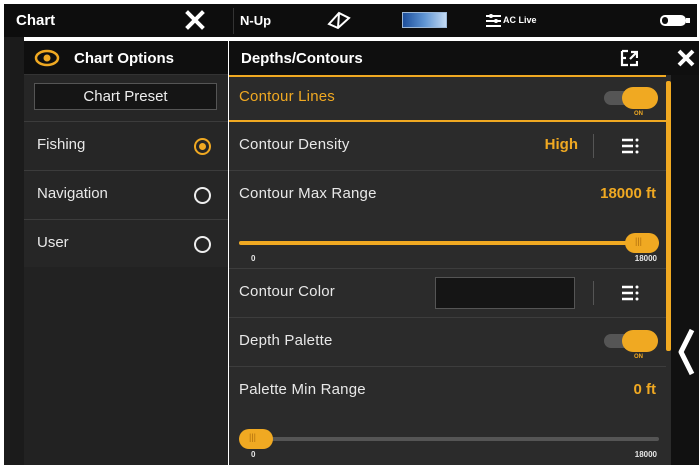  I want to click on palette-min-range-value: 0 ft, so click(645, 389).